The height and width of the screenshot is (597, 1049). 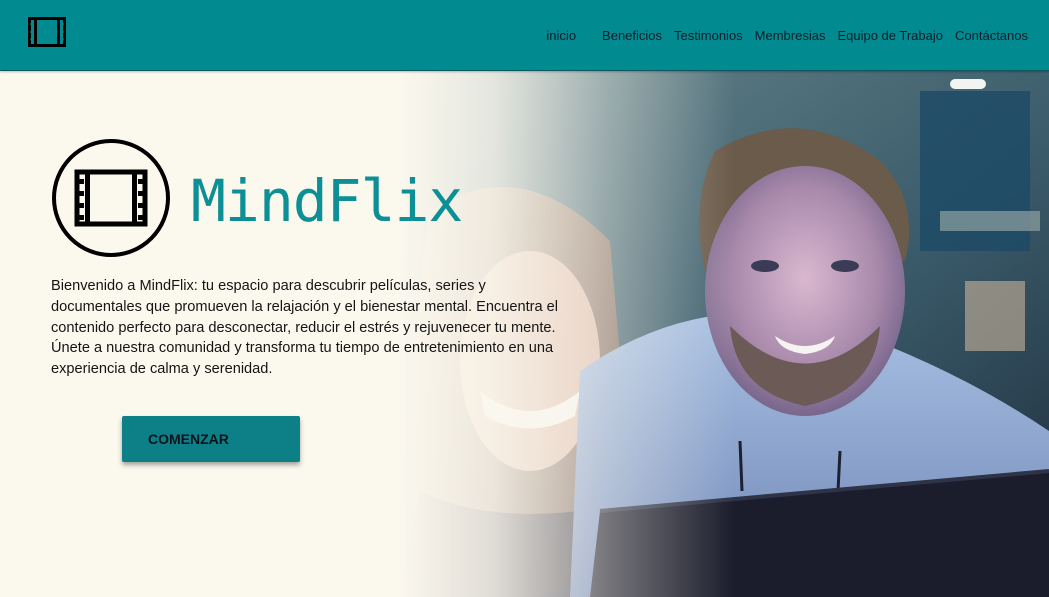 I want to click on nav-link-membresias: Membresias, so click(x=790, y=35).